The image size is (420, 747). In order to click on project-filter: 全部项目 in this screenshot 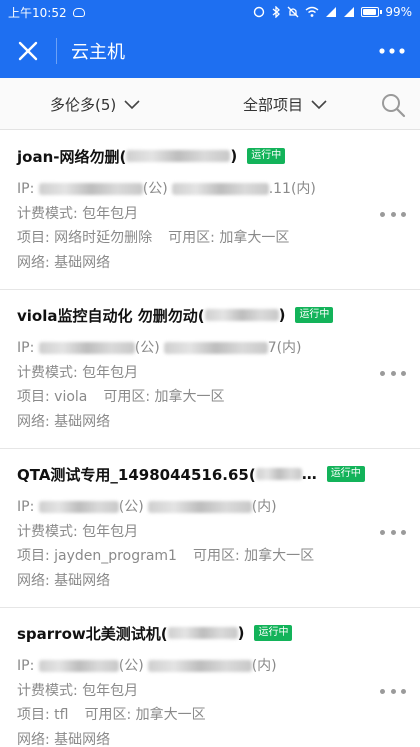, I will do `click(285, 104)`.